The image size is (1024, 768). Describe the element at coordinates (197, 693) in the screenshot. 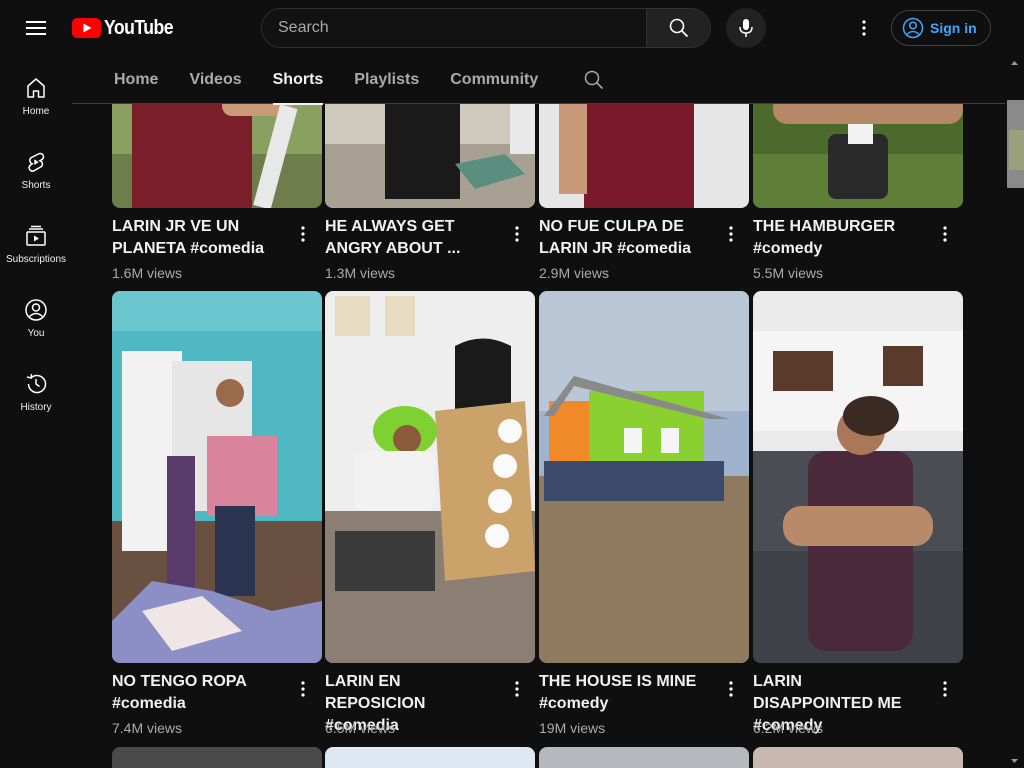

I see `short-title: NO TENGO ROPA #comedia` at that location.